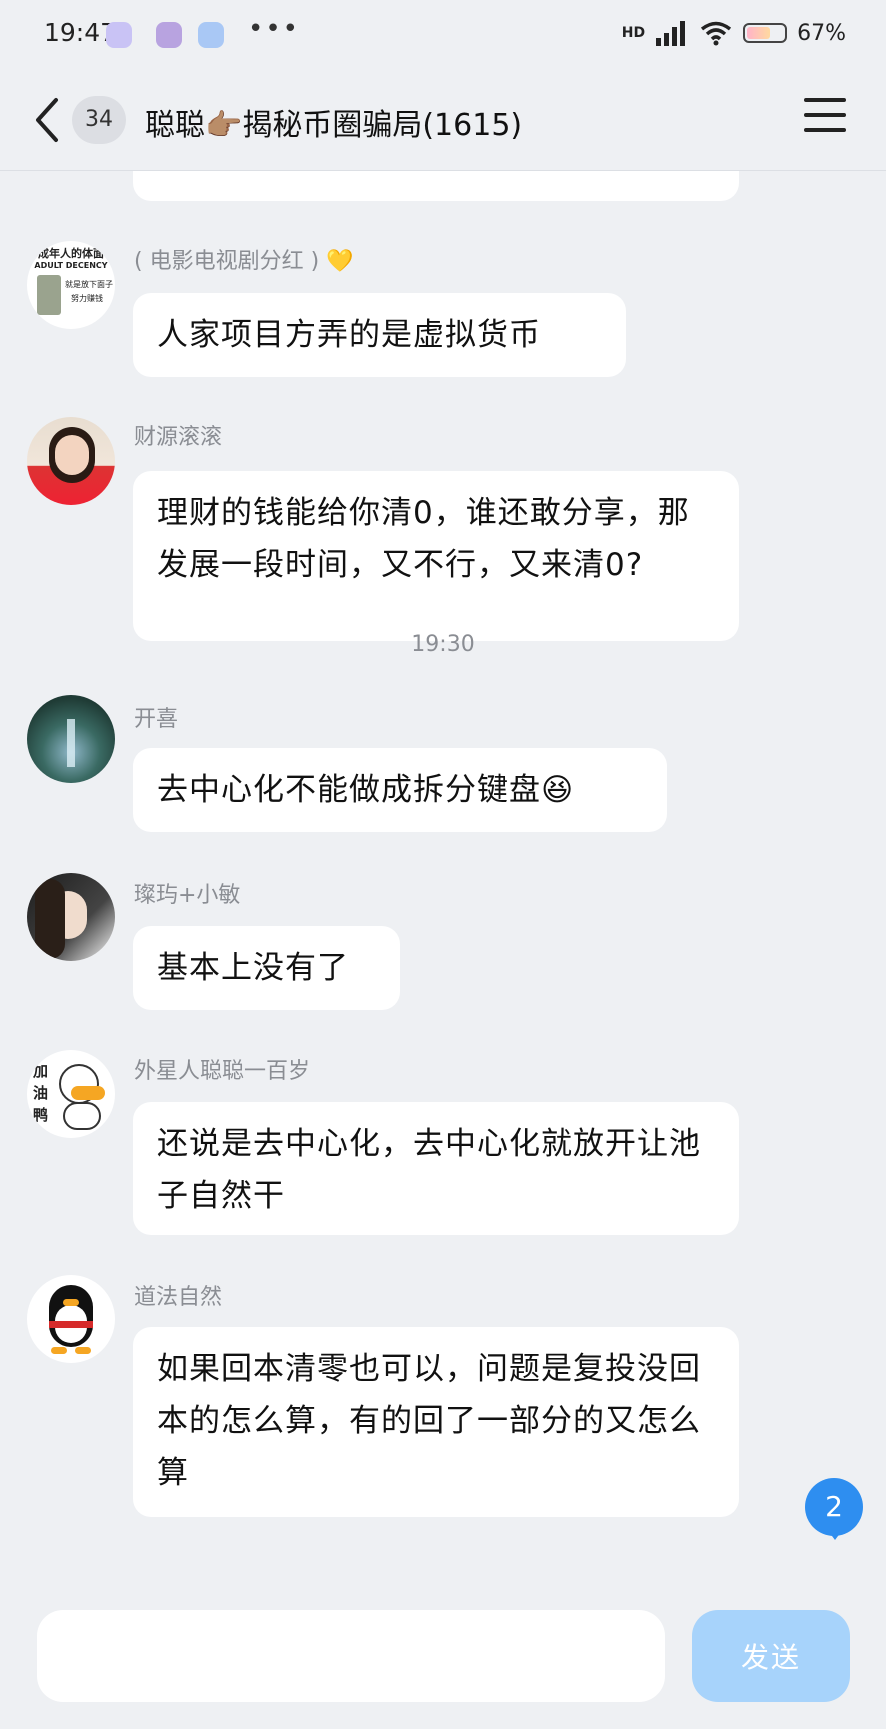 The height and width of the screenshot is (1729, 886). What do you see at coordinates (99, 120) in the screenshot?
I see `unread-count-badge: 34` at bounding box center [99, 120].